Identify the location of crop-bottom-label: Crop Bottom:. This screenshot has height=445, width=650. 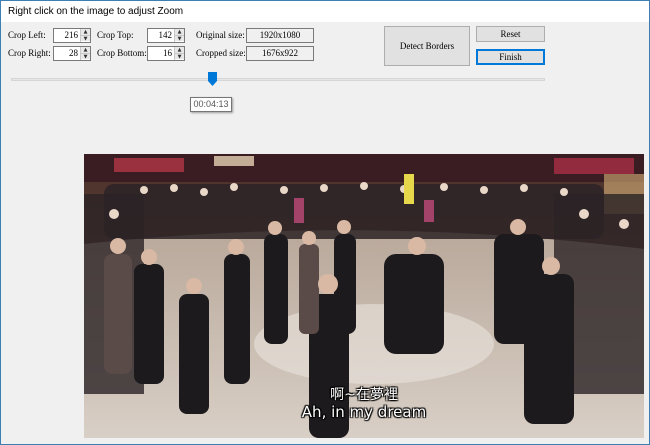
(122, 53).